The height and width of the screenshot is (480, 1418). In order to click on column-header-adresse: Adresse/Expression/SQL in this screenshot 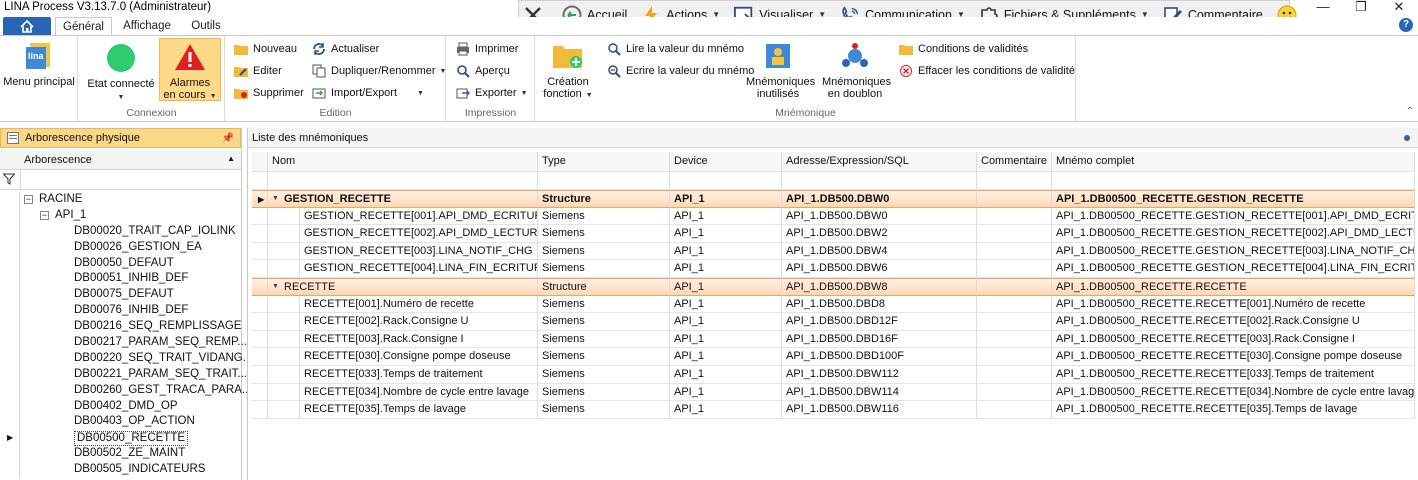, I will do `click(879, 162)`.